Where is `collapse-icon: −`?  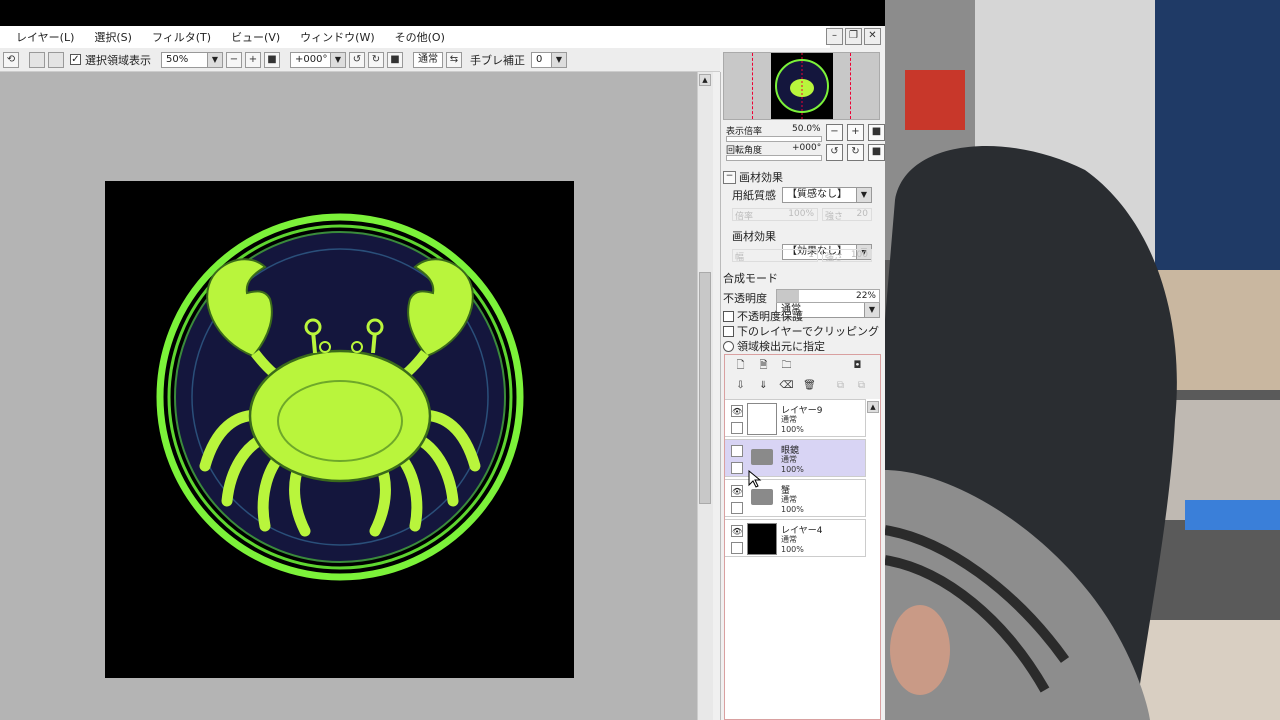 collapse-icon: − is located at coordinates (729, 177).